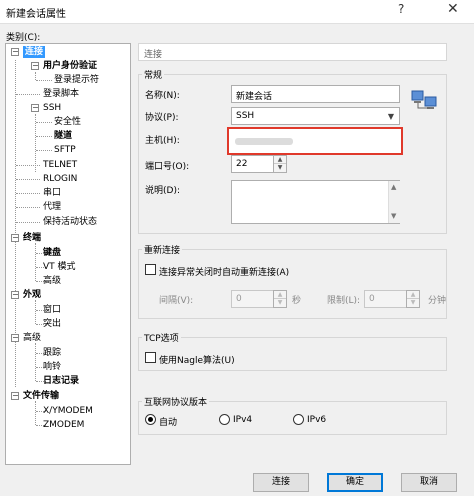  Describe the element at coordinates (344, 301) in the screenshot. I see `limit-label: 限制(L):` at that location.